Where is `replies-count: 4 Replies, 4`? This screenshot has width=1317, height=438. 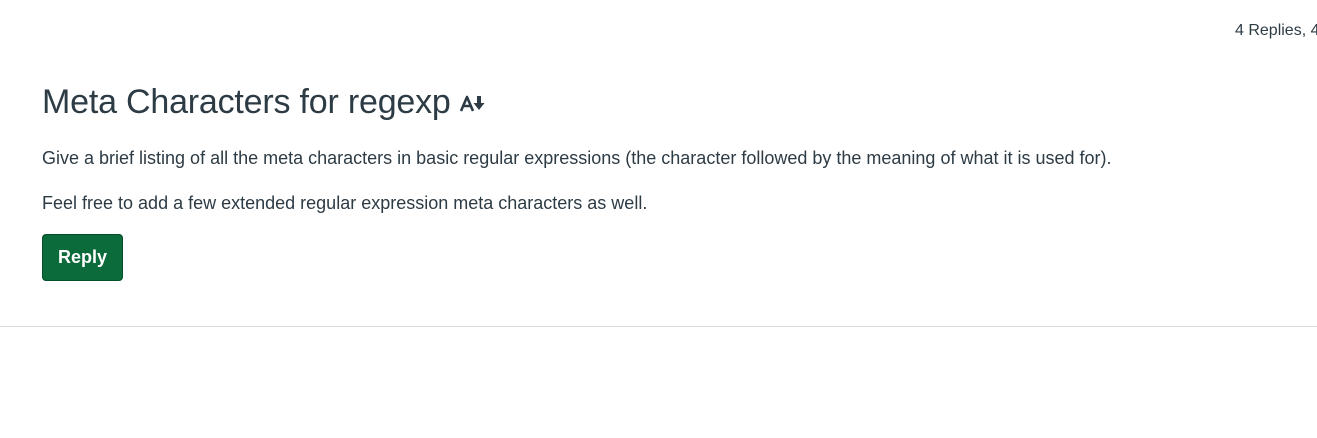 replies-count: 4 Replies, 4 is located at coordinates (1276, 30).